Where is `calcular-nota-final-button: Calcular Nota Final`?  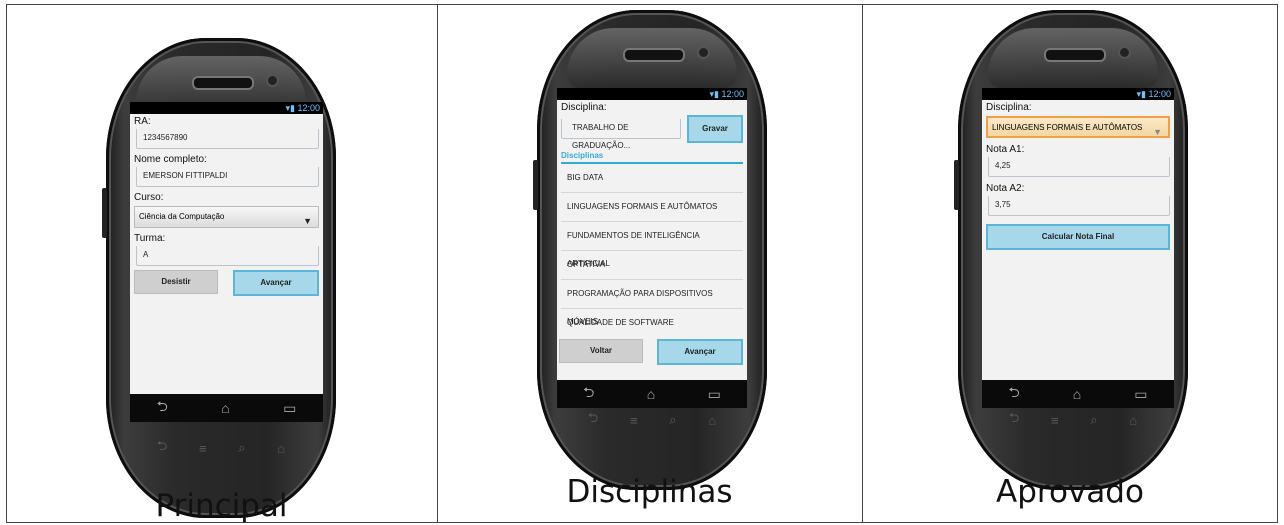
calcular-nota-final-button: Calcular Nota Final is located at coordinates (1078, 237).